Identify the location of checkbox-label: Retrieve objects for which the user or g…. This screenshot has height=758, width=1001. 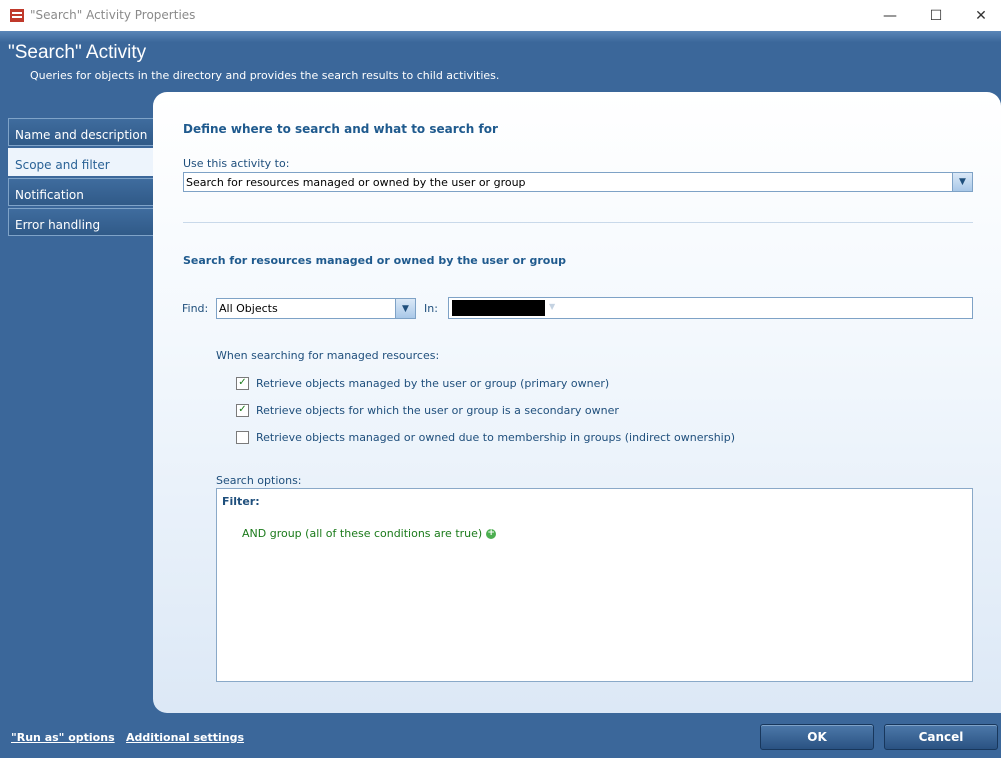
(437, 410).